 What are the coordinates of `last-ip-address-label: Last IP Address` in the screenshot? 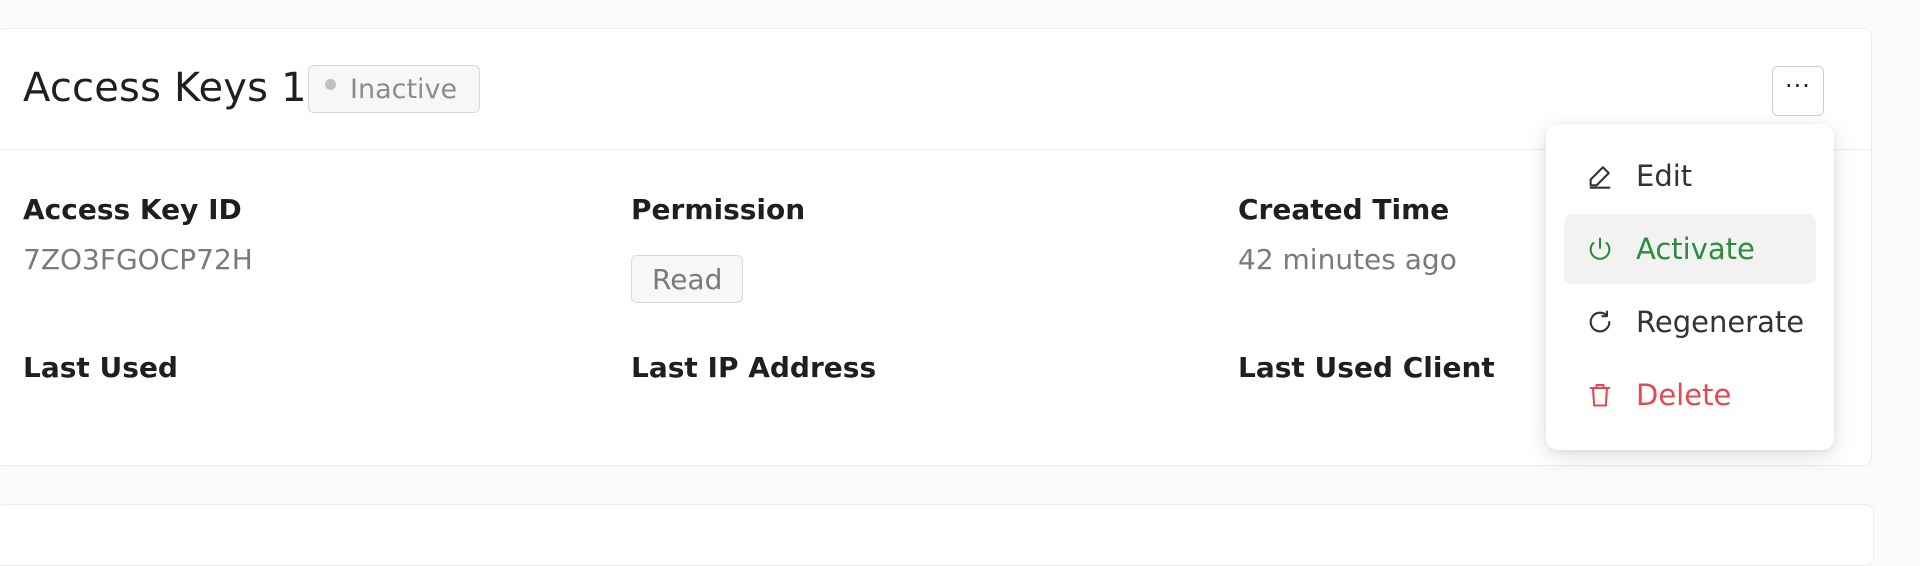 It's located at (754, 367).